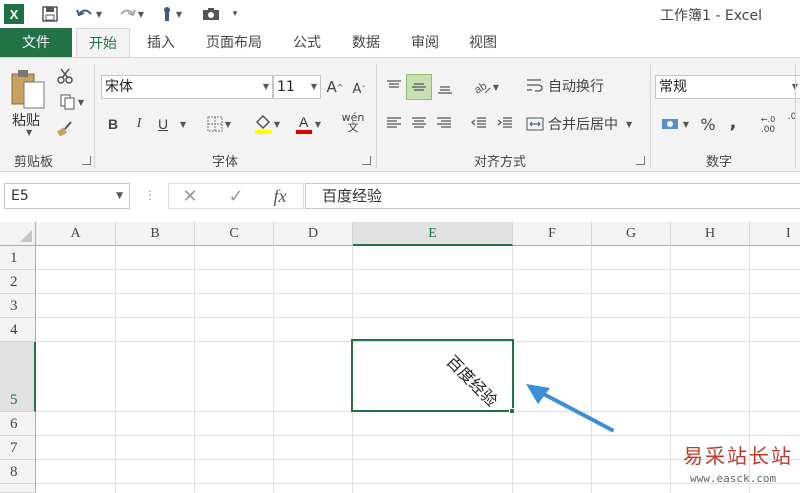 The width and height of the screenshot is (800, 493). Describe the element at coordinates (733, 122) in the screenshot. I see `comma-style-button: ,` at that location.